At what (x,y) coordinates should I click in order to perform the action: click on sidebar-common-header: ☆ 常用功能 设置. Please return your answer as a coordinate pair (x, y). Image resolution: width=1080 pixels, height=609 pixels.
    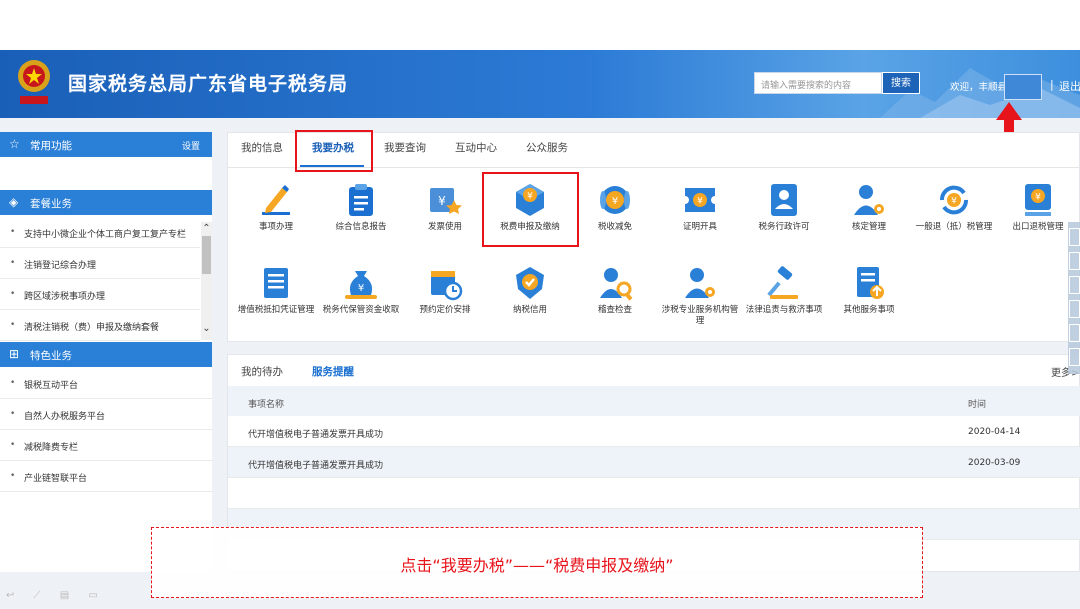
    Looking at the image, I should click on (106, 144).